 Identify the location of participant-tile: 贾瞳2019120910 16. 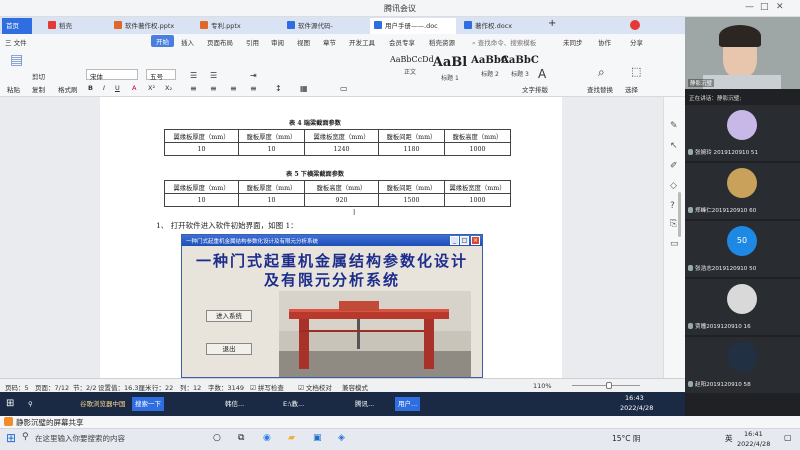
(742, 307).